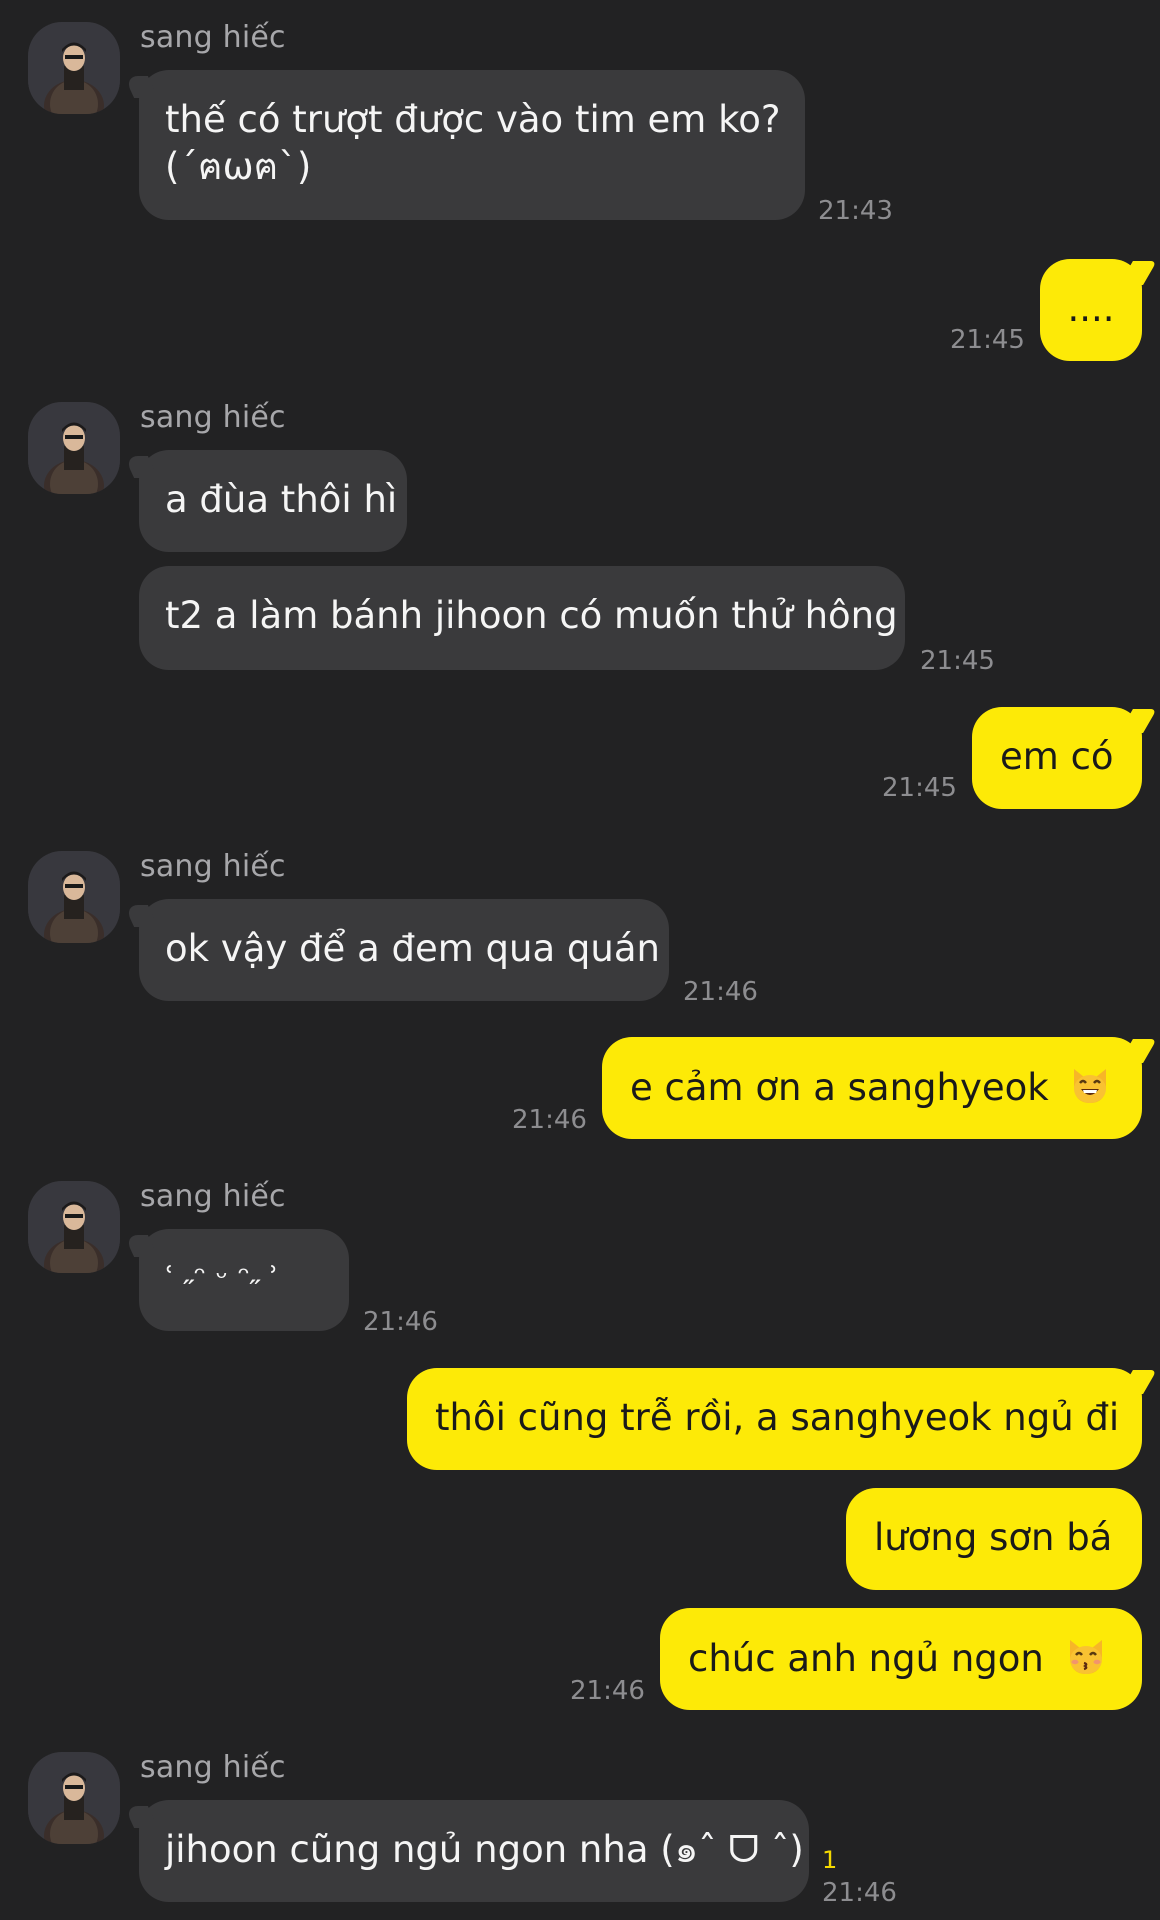 The image size is (1160, 1920). I want to click on message-text: ok vậy để a đem qua quán, so click(412, 948).